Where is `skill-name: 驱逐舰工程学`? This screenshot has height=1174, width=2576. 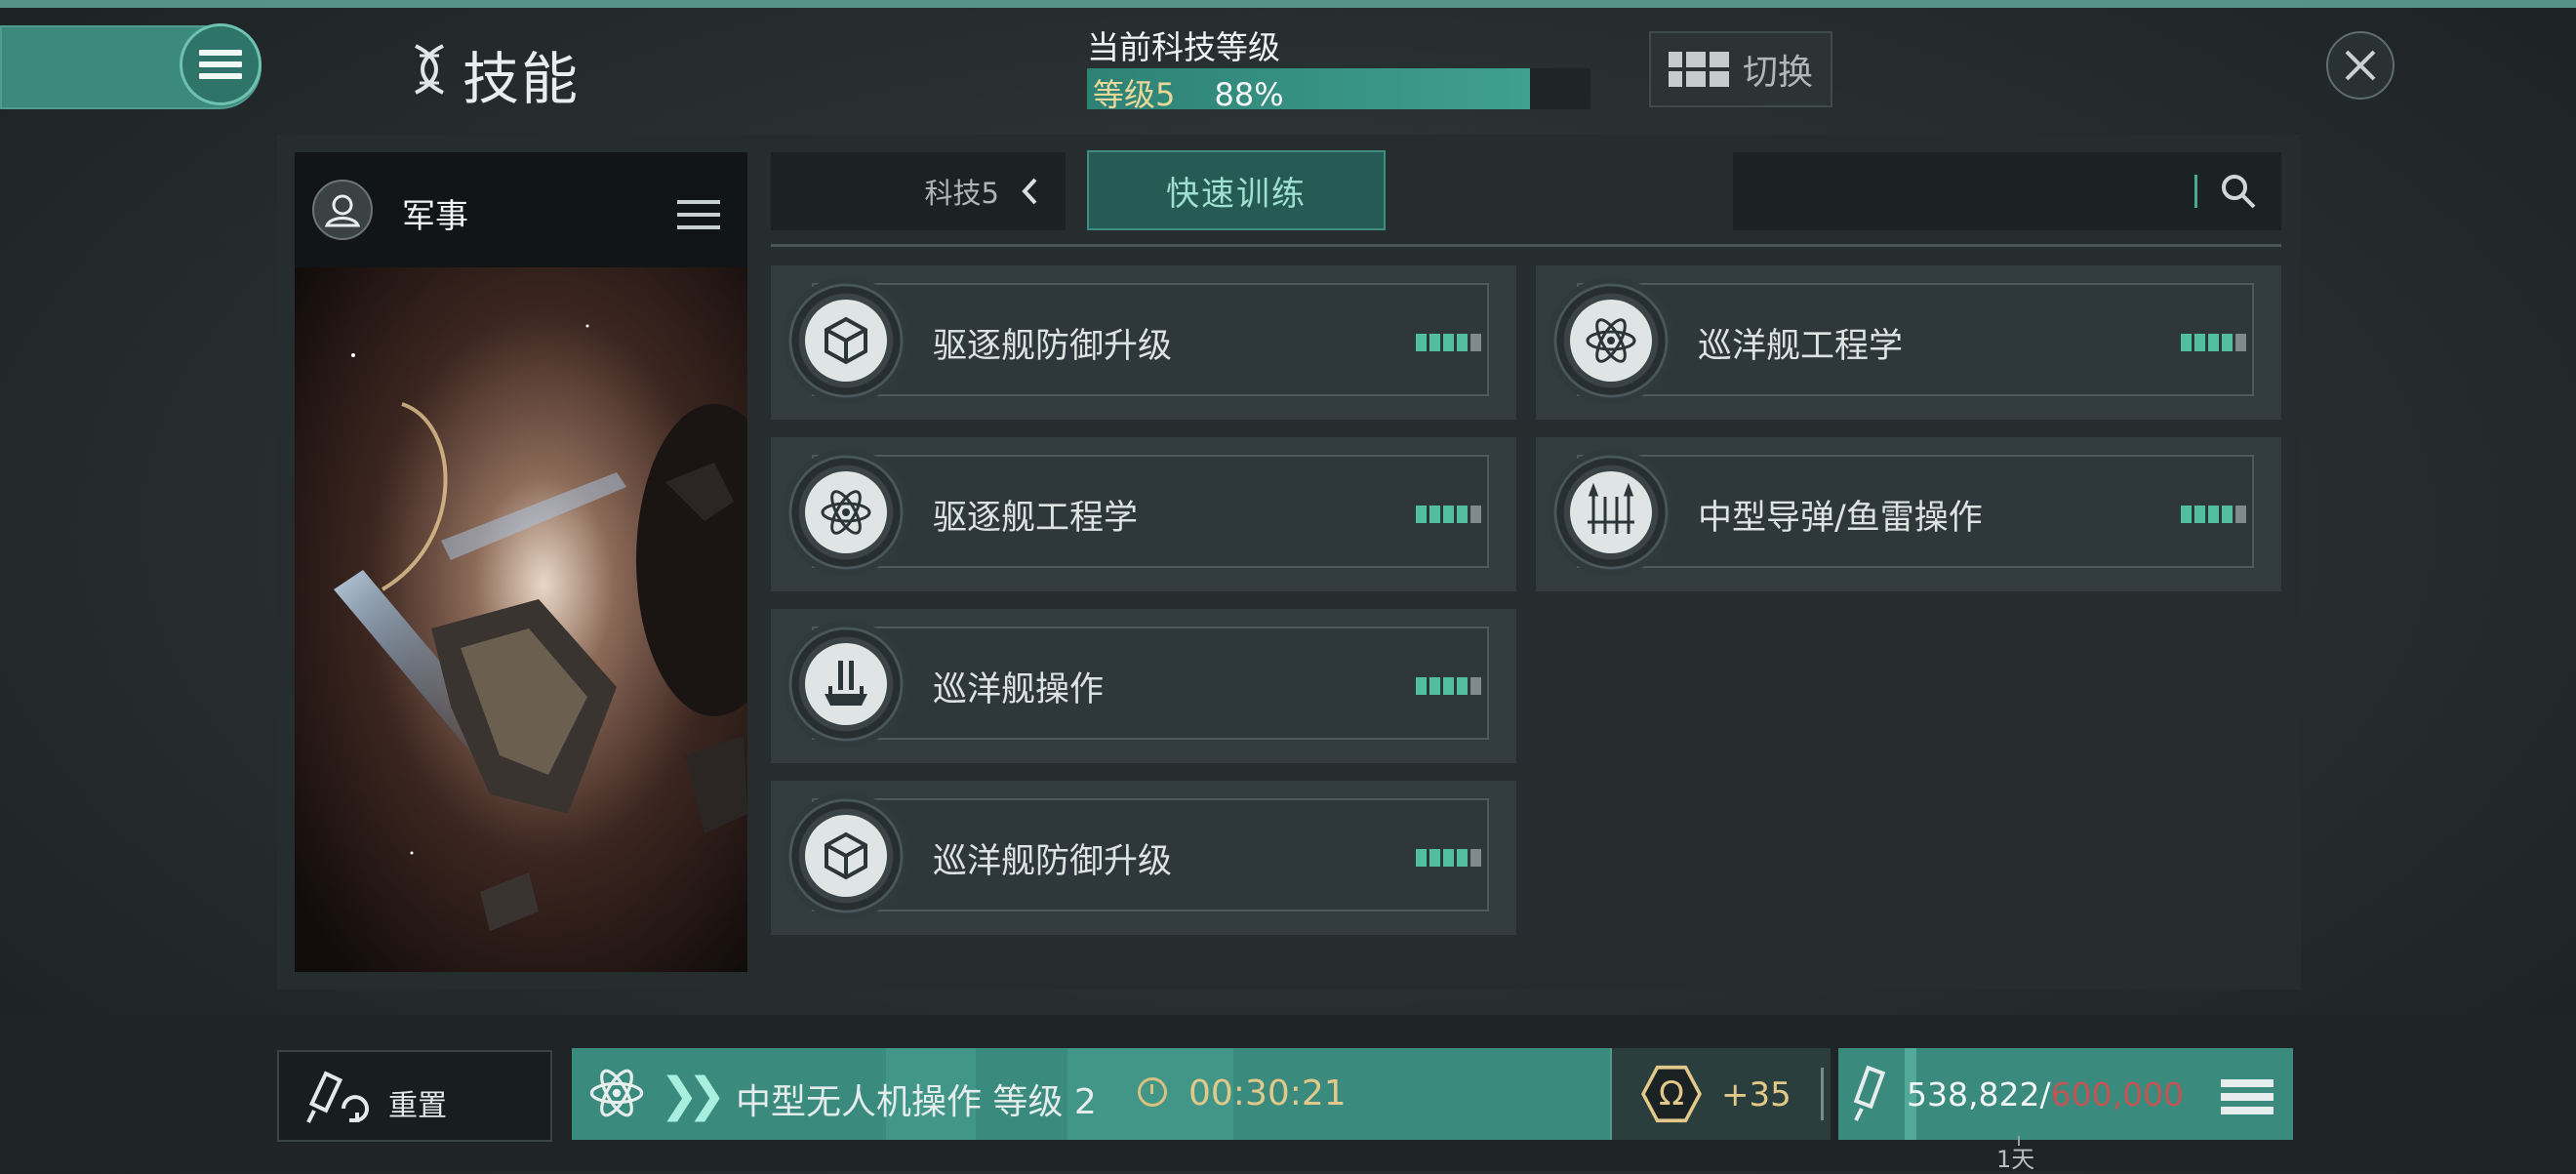
skill-name: 驱逐舰工程学 is located at coordinates (1036, 518).